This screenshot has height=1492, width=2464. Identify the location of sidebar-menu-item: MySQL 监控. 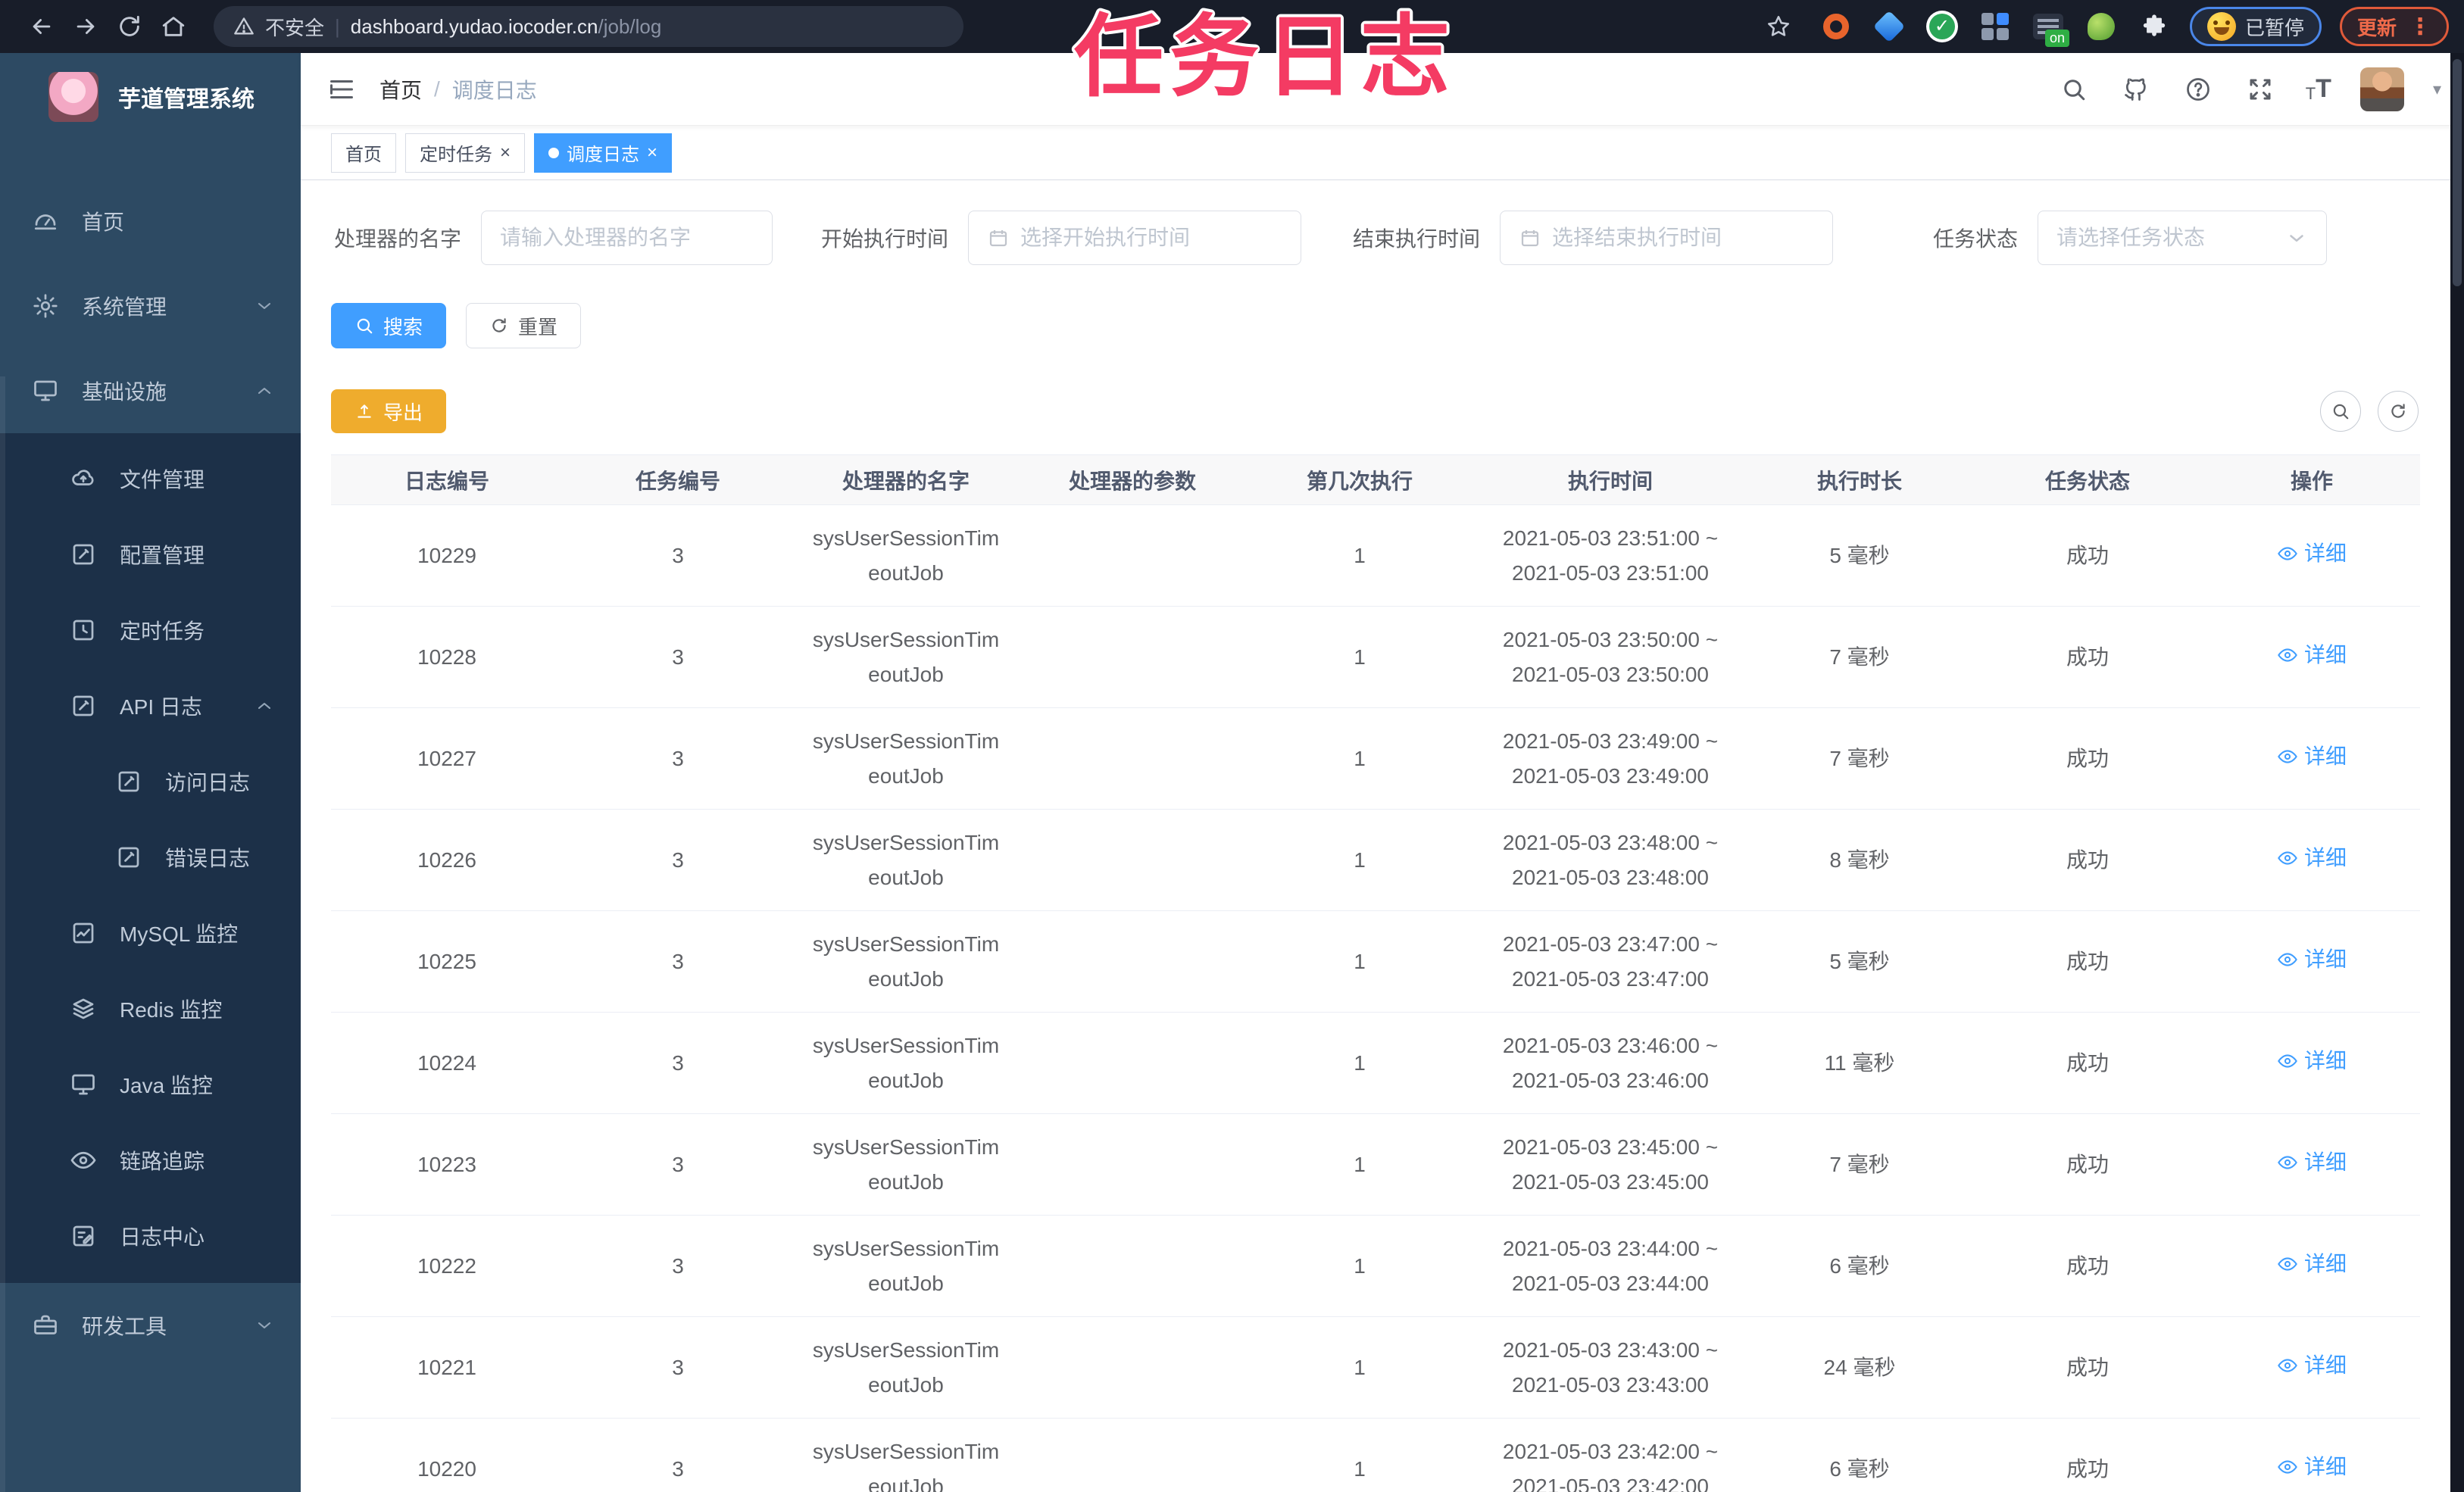
(150, 933).